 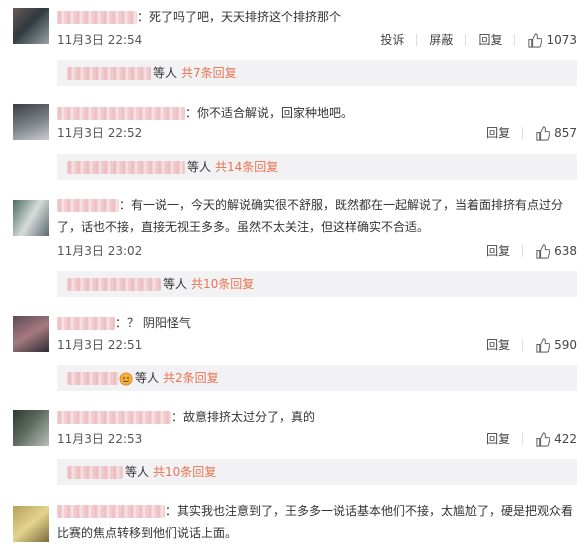 What do you see at coordinates (275, 113) in the screenshot?
I see `comment-text: 你不适合解说，回家种地吧。` at bounding box center [275, 113].